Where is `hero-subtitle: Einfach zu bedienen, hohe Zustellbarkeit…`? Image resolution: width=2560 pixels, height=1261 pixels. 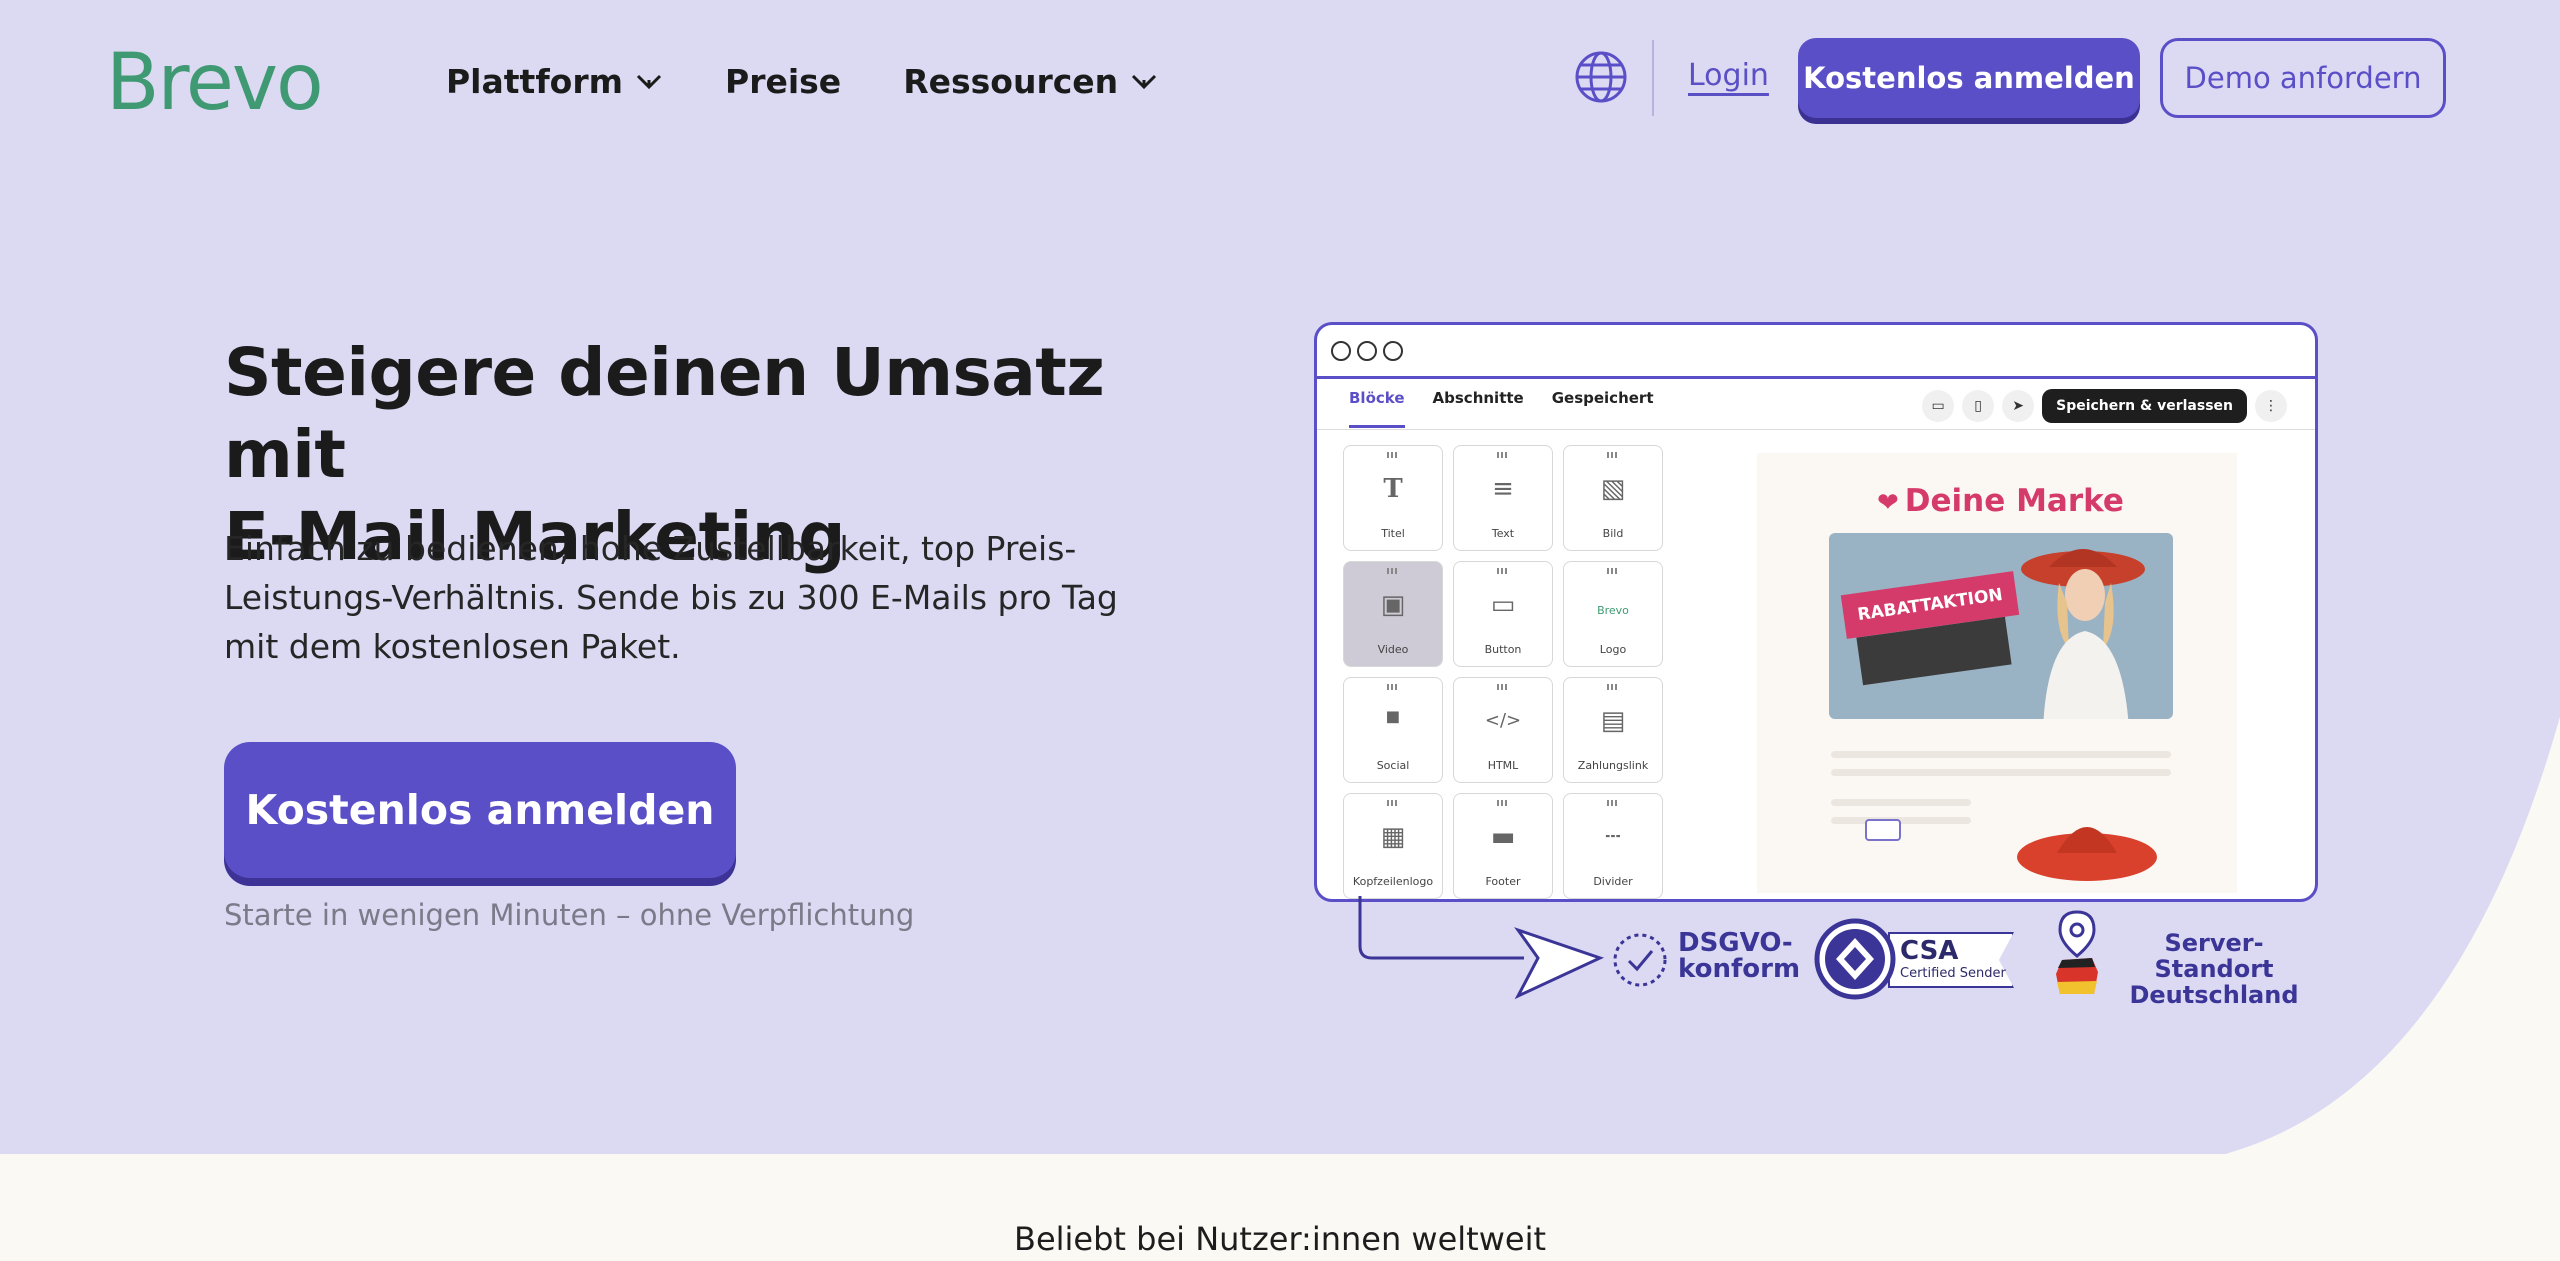 hero-subtitle: Einfach zu bedienen, hohe Zustellbarkeit… is located at coordinates (674, 597).